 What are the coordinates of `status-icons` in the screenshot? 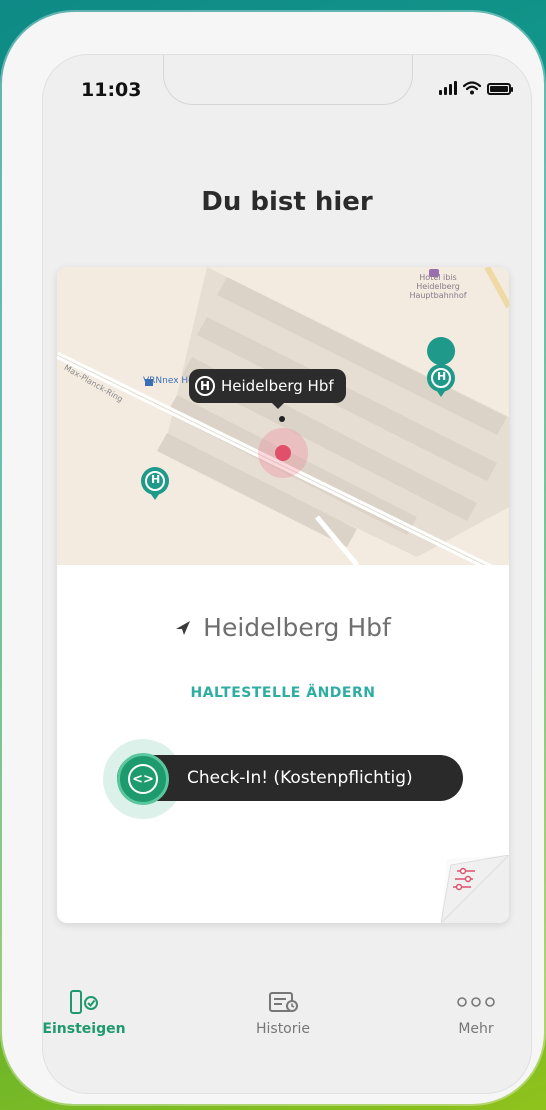 It's located at (476, 88).